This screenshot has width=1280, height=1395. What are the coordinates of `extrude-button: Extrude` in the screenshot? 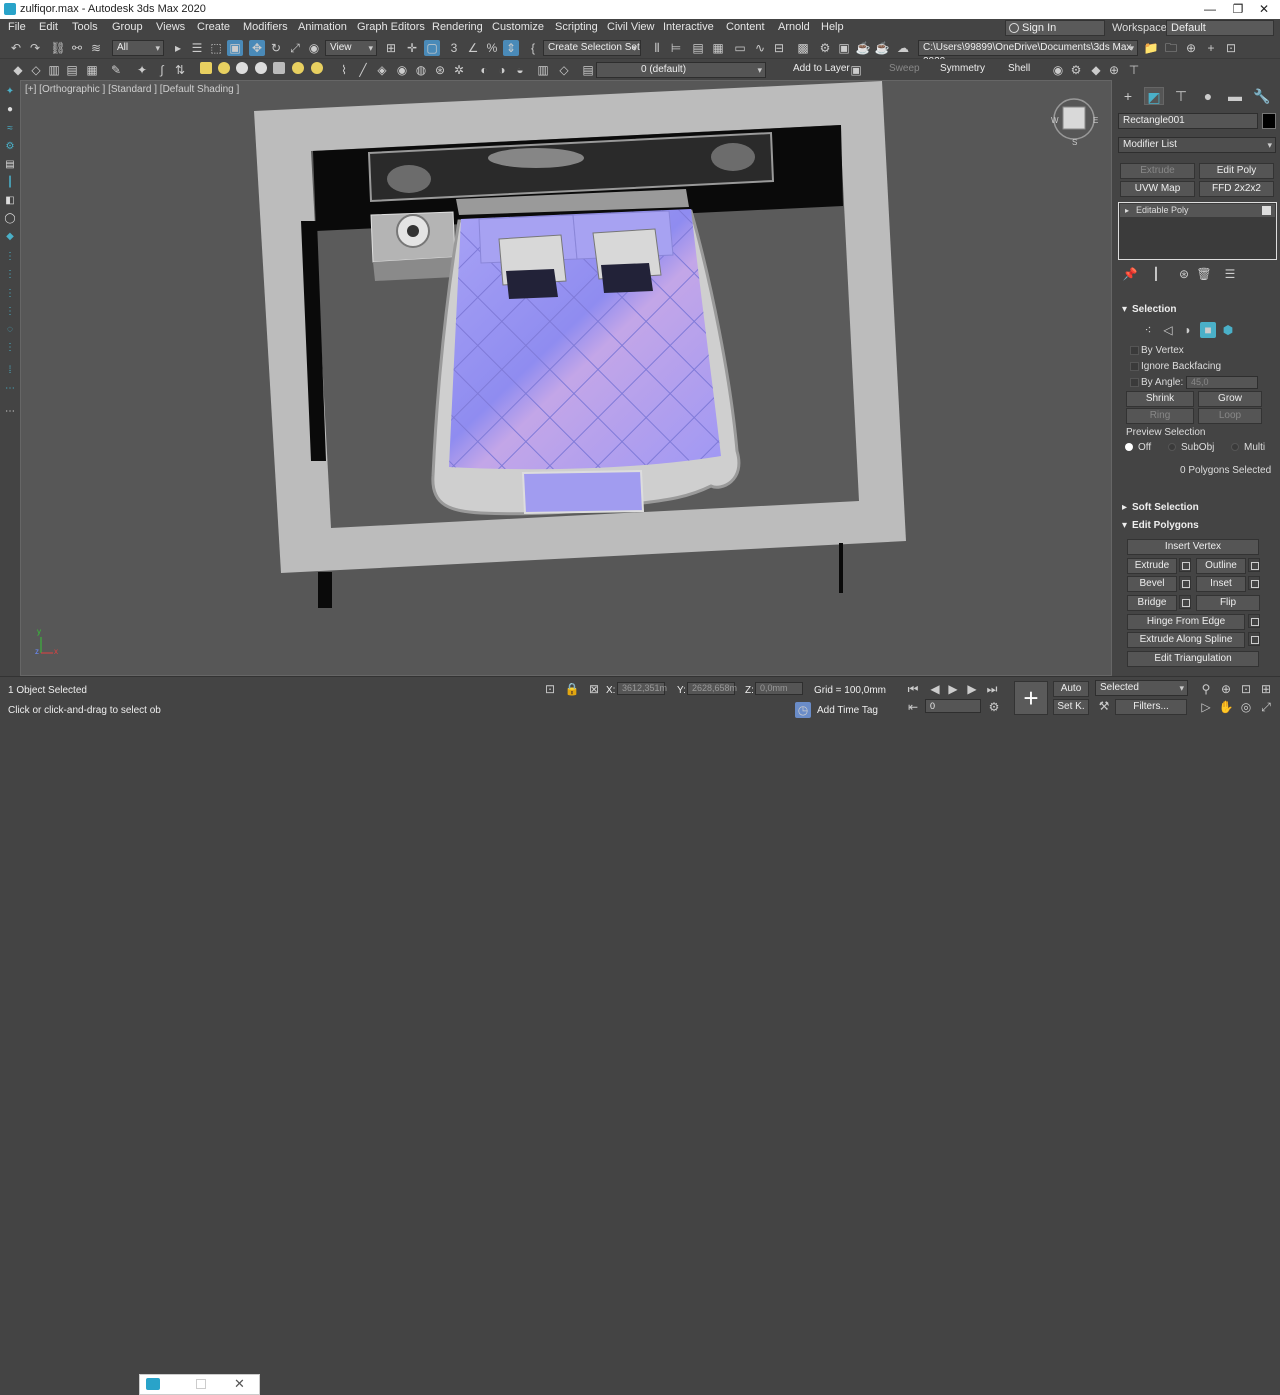 It's located at (1152, 566).